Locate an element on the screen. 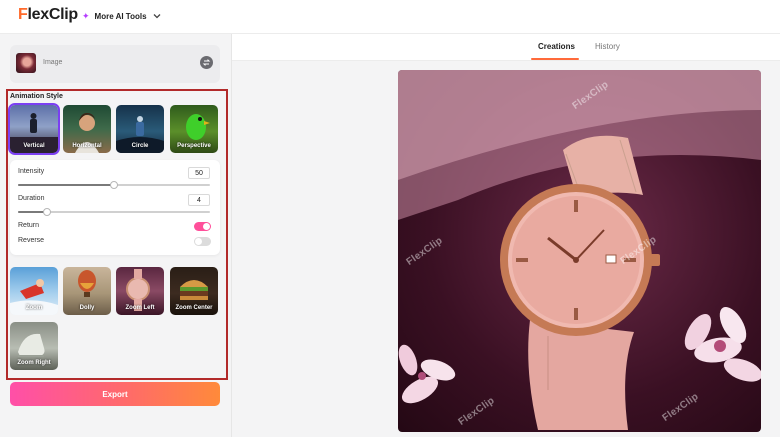 The height and width of the screenshot is (437, 780). intensity-slider-handle is located at coordinates (114, 185).